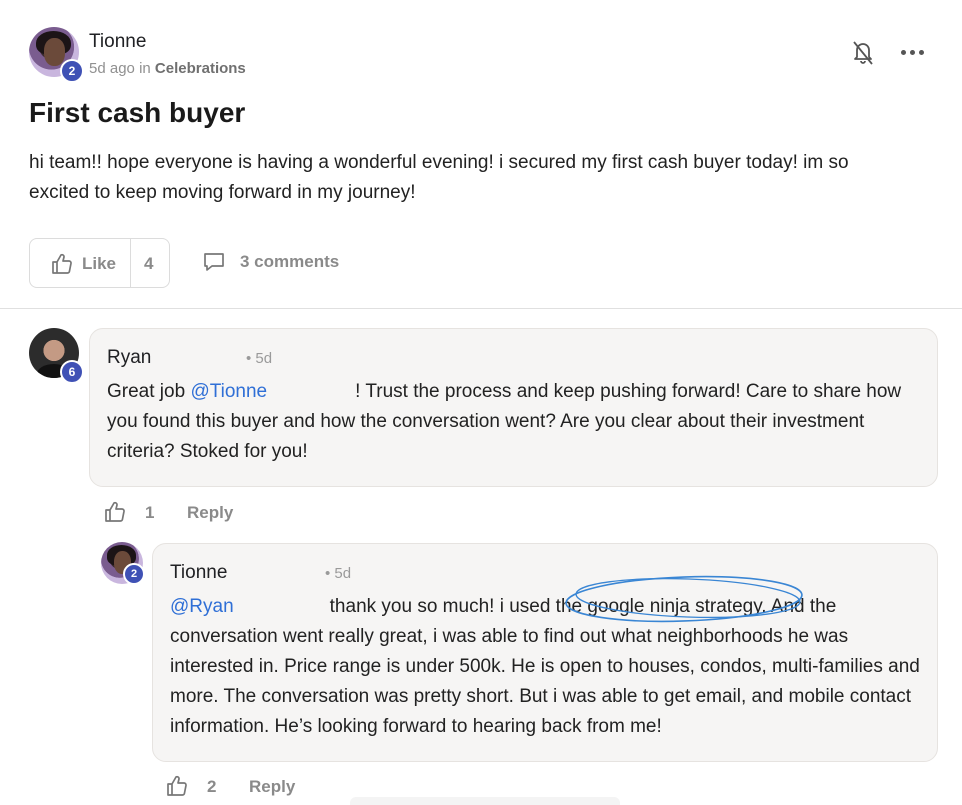  Describe the element at coordinates (212, 786) in the screenshot. I see `comment-like-count: 2` at that location.